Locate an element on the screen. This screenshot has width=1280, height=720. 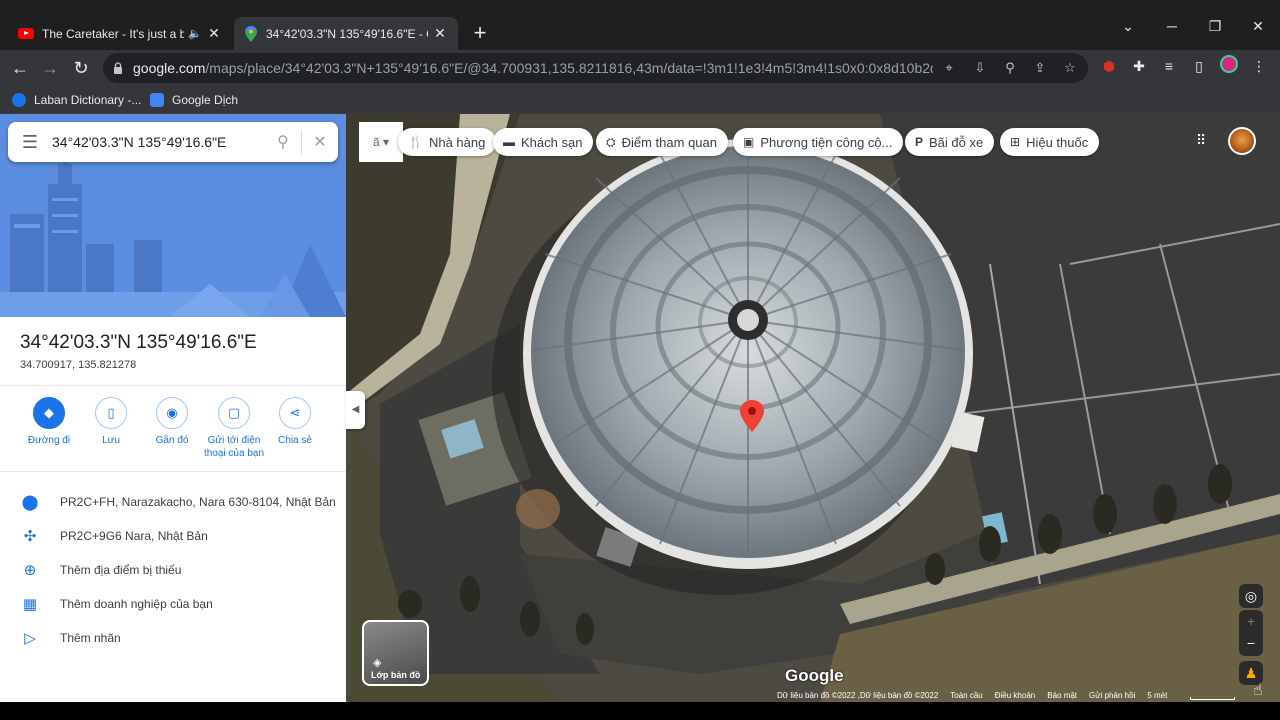
chip-label: Khách sạn is located at coordinates (552, 142).